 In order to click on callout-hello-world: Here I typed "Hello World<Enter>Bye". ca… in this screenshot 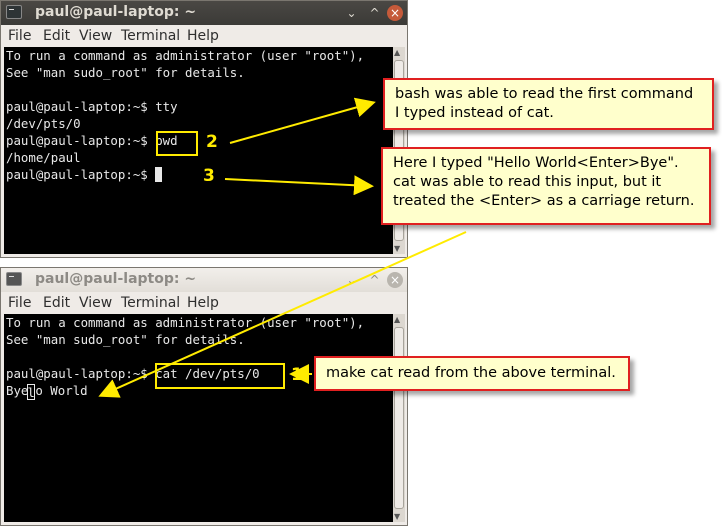, I will do `click(546, 186)`.